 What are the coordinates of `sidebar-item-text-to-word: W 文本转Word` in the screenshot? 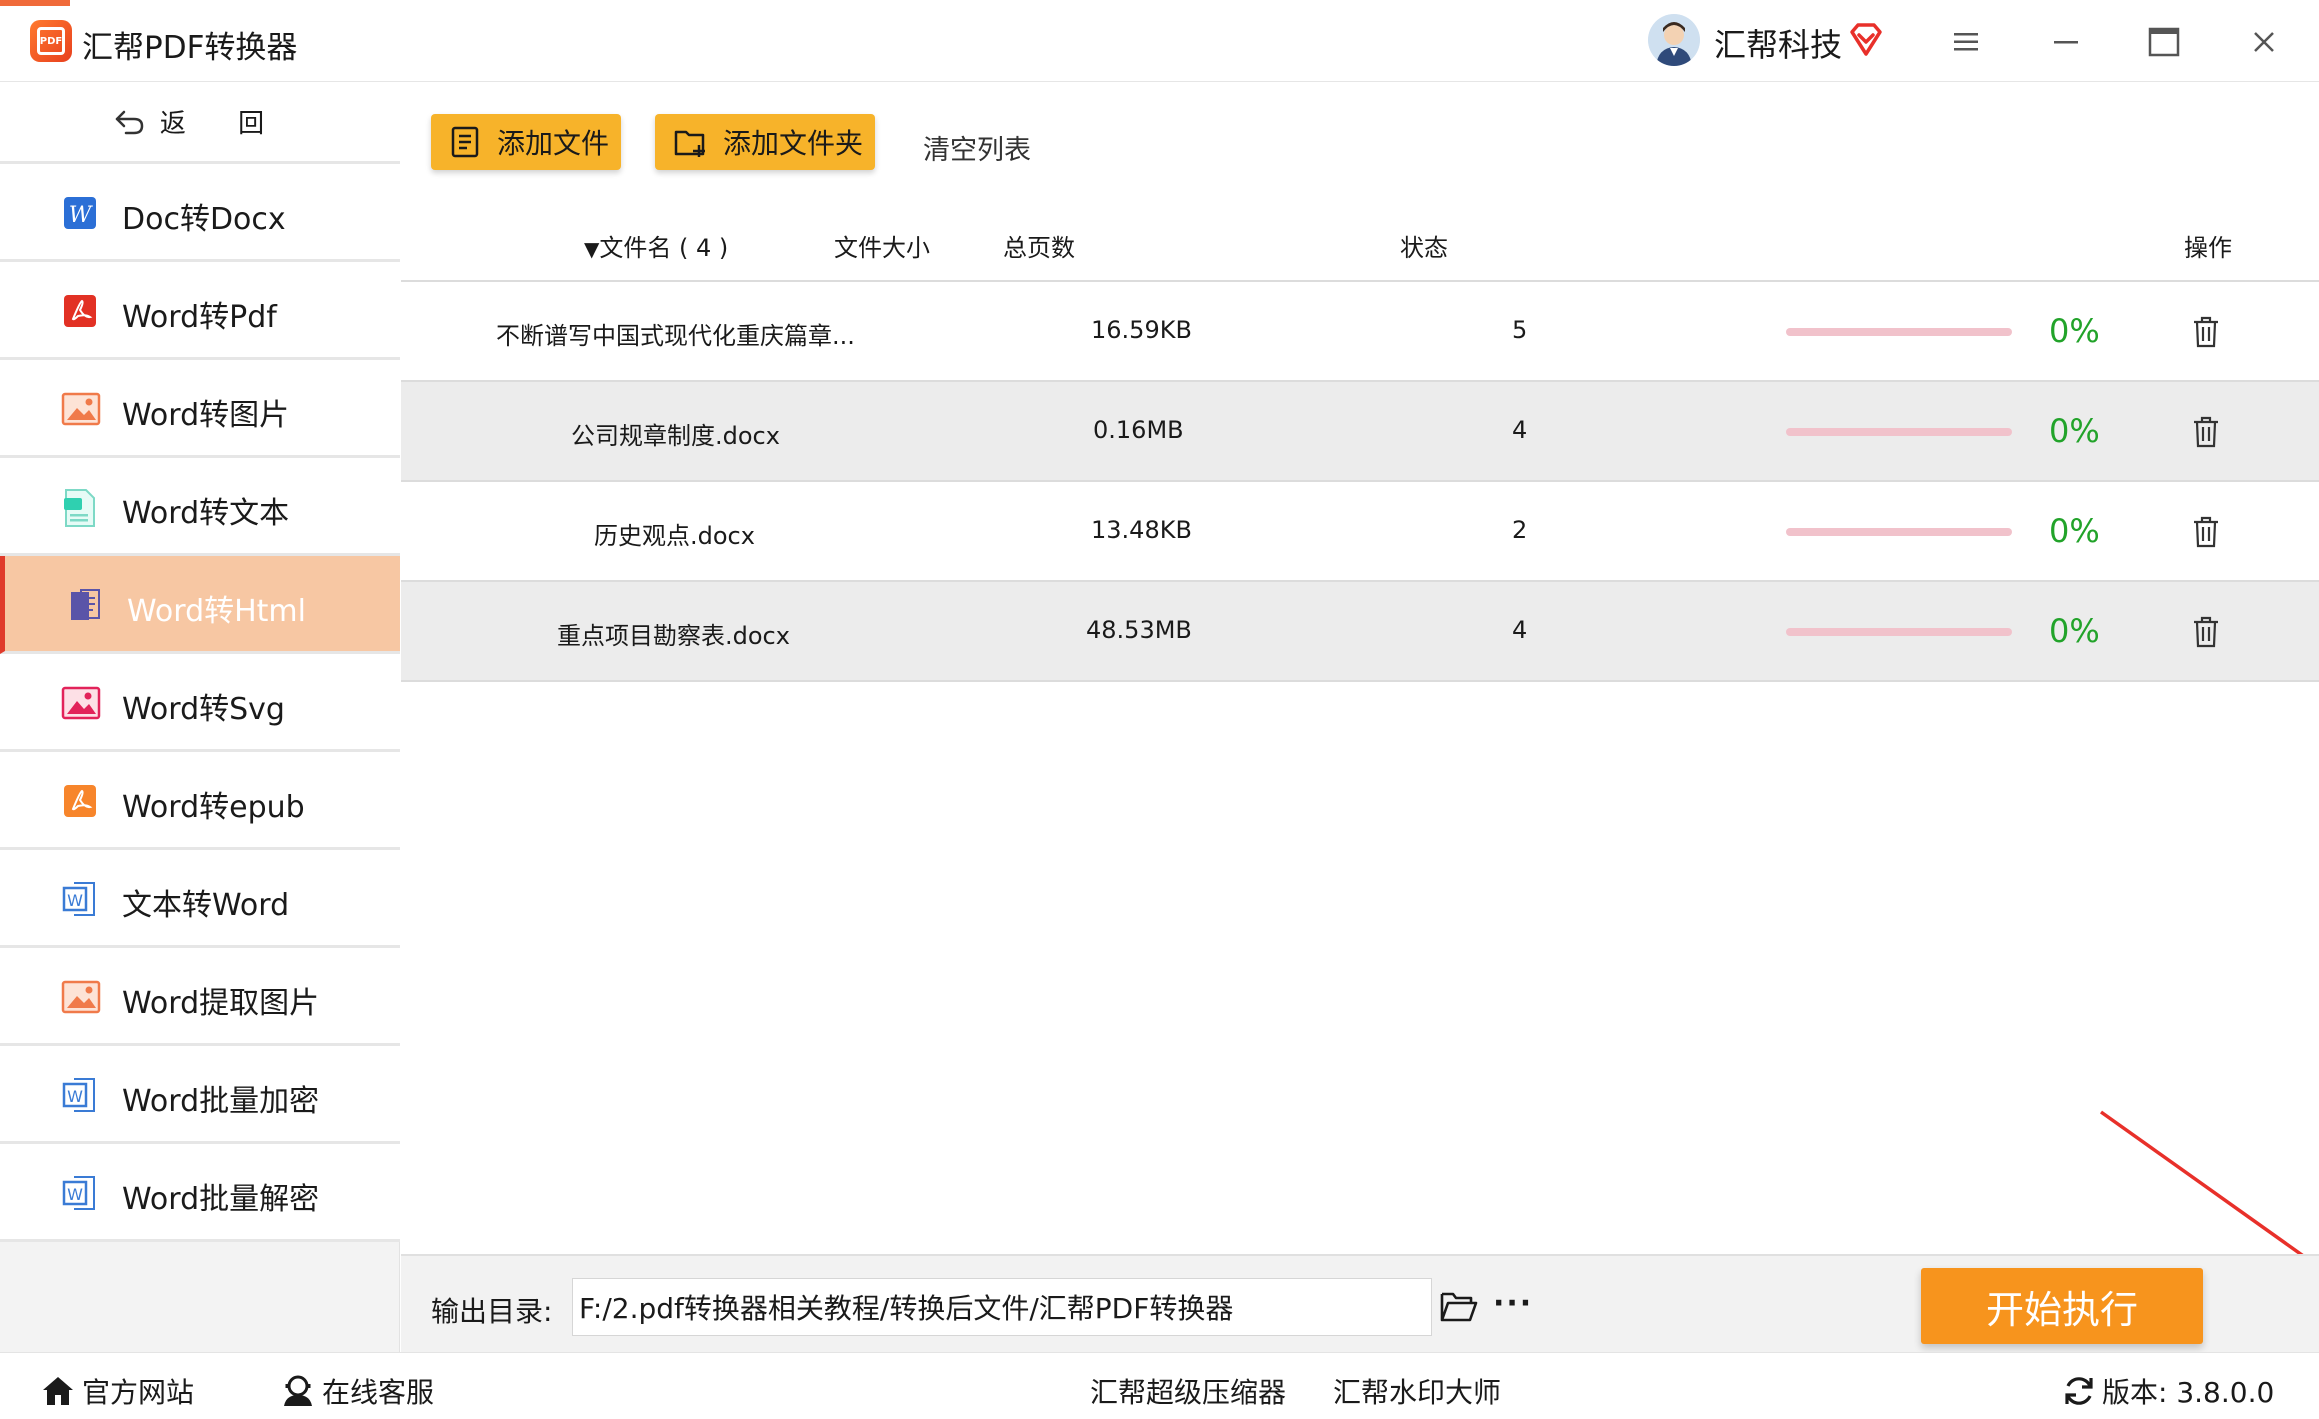 It's located at (200, 899).